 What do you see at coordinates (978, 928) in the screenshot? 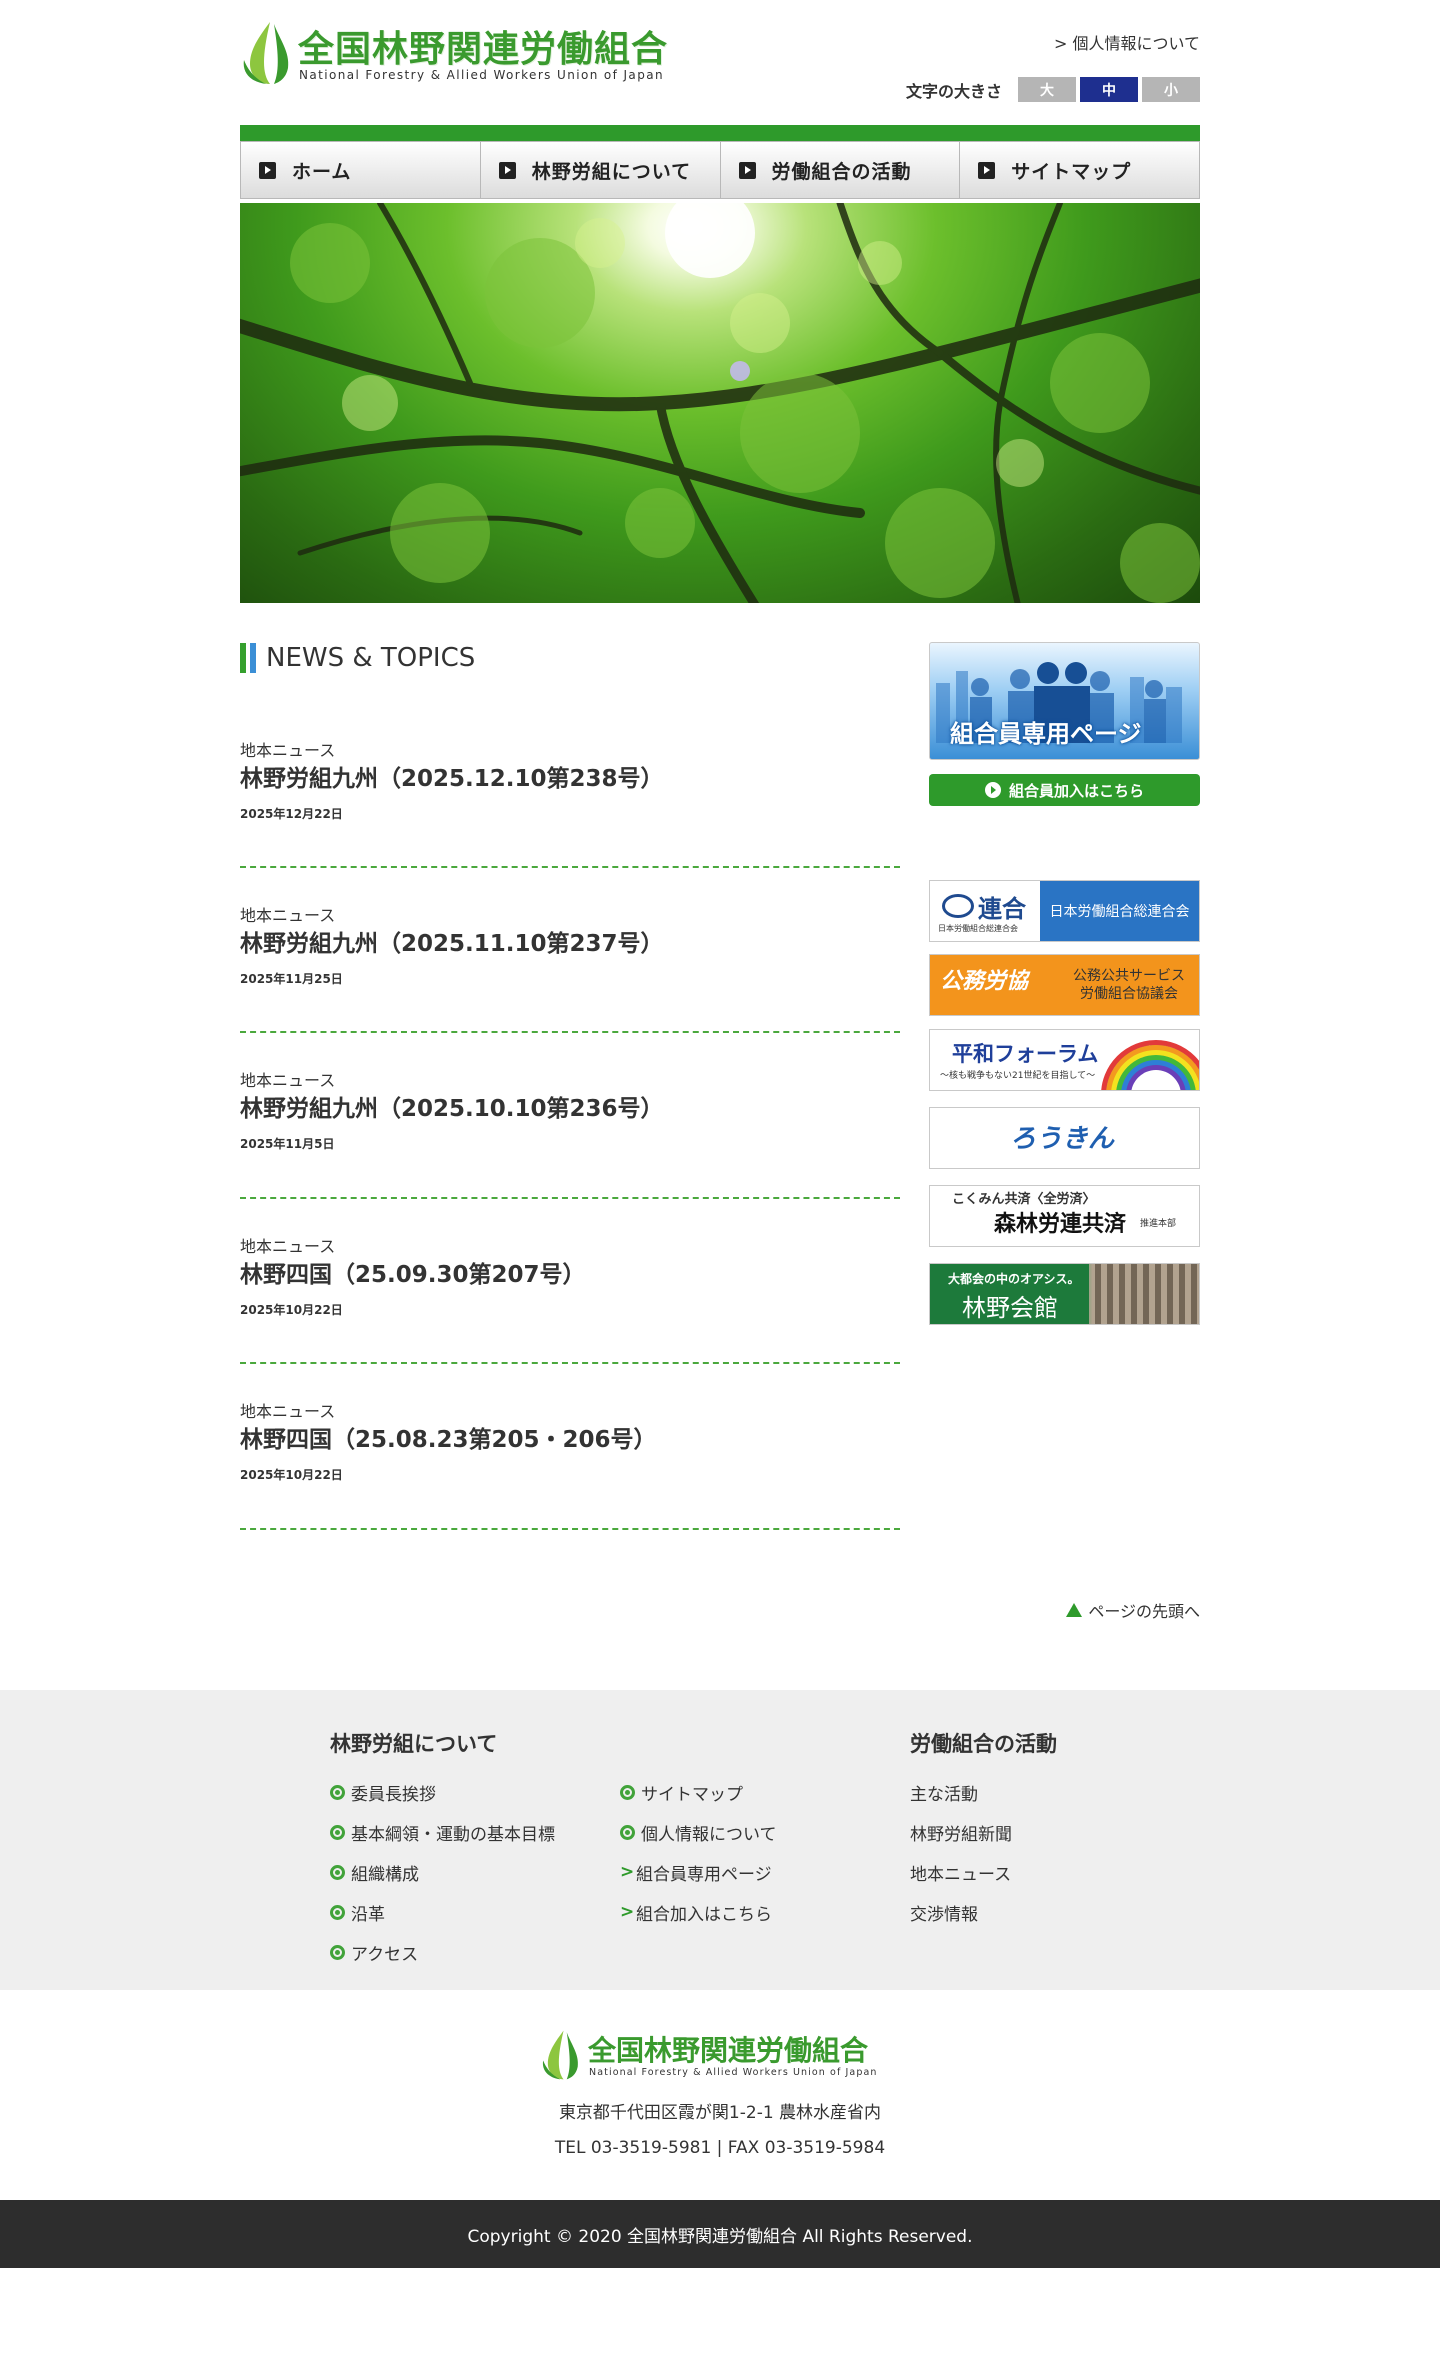
I see `rengo-logo-subtitle: 日本労働組合総連合会` at bounding box center [978, 928].